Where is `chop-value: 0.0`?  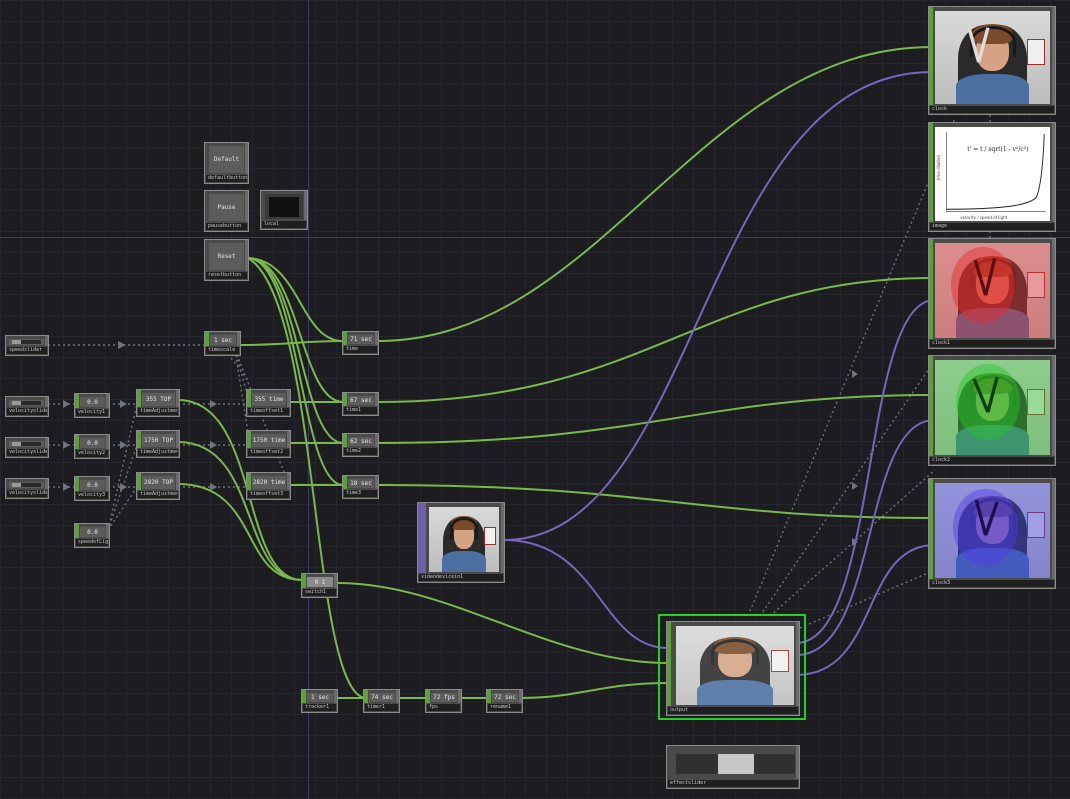 chop-value: 0.0 is located at coordinates (92, 485).